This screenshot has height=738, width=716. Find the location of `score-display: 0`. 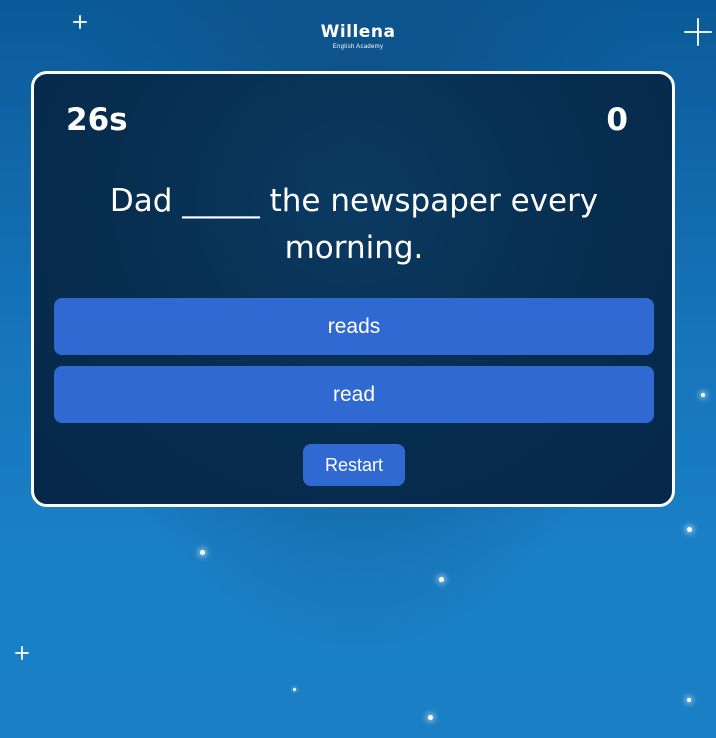

score-display: 0 is located at coordinates (617, 120).